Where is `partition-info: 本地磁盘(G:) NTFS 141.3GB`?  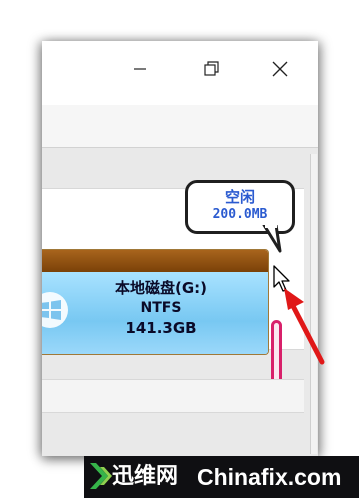
partition-info: 本地磁盘(G:) NTFS 141.3GB is located at coordinates (161, 308).